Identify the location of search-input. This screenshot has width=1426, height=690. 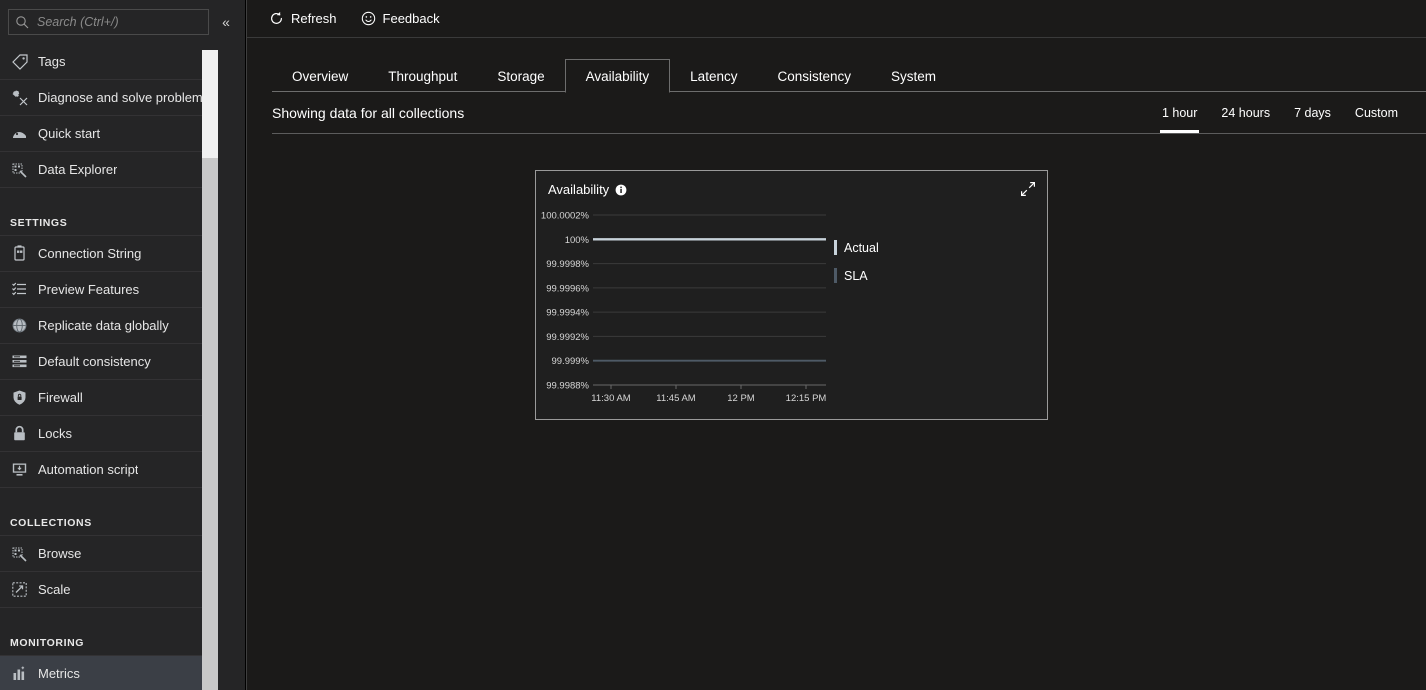
(115, 22).